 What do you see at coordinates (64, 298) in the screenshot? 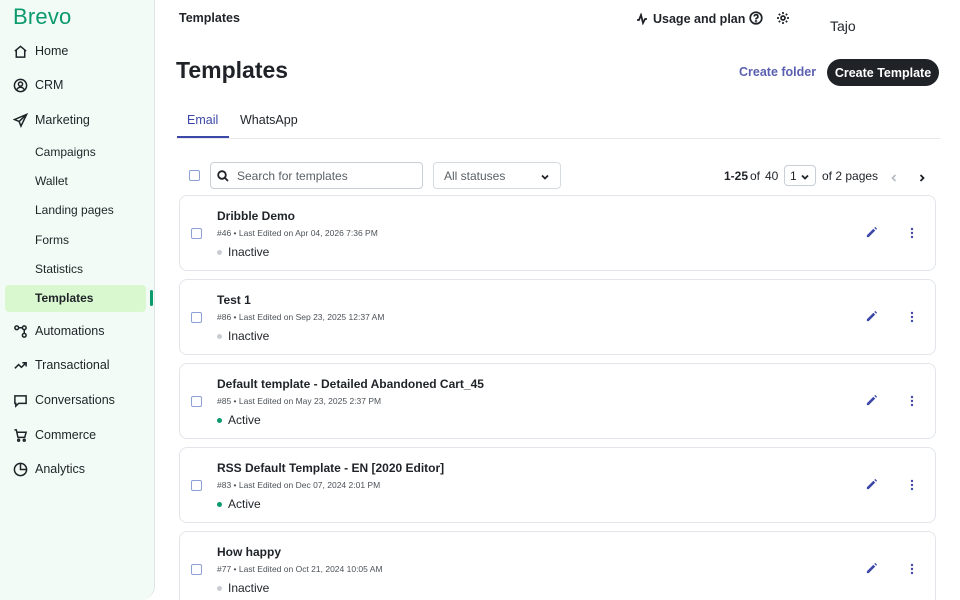
I see `sidebar-subitem-templates: Templates` at bounding box center [64, 298].